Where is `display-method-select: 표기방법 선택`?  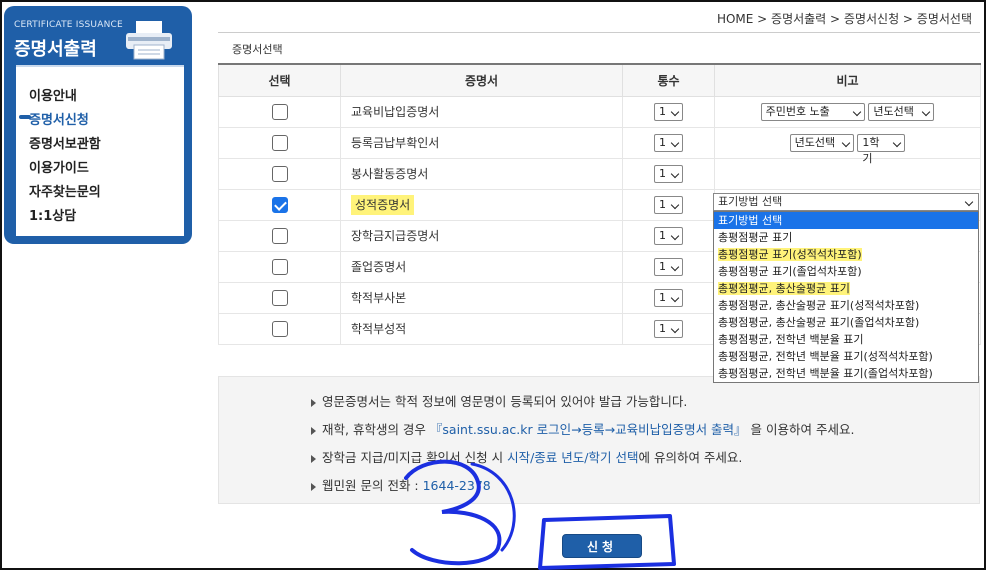 display-method-select: 표기방법 선택 is located at coordinates (846, 202).